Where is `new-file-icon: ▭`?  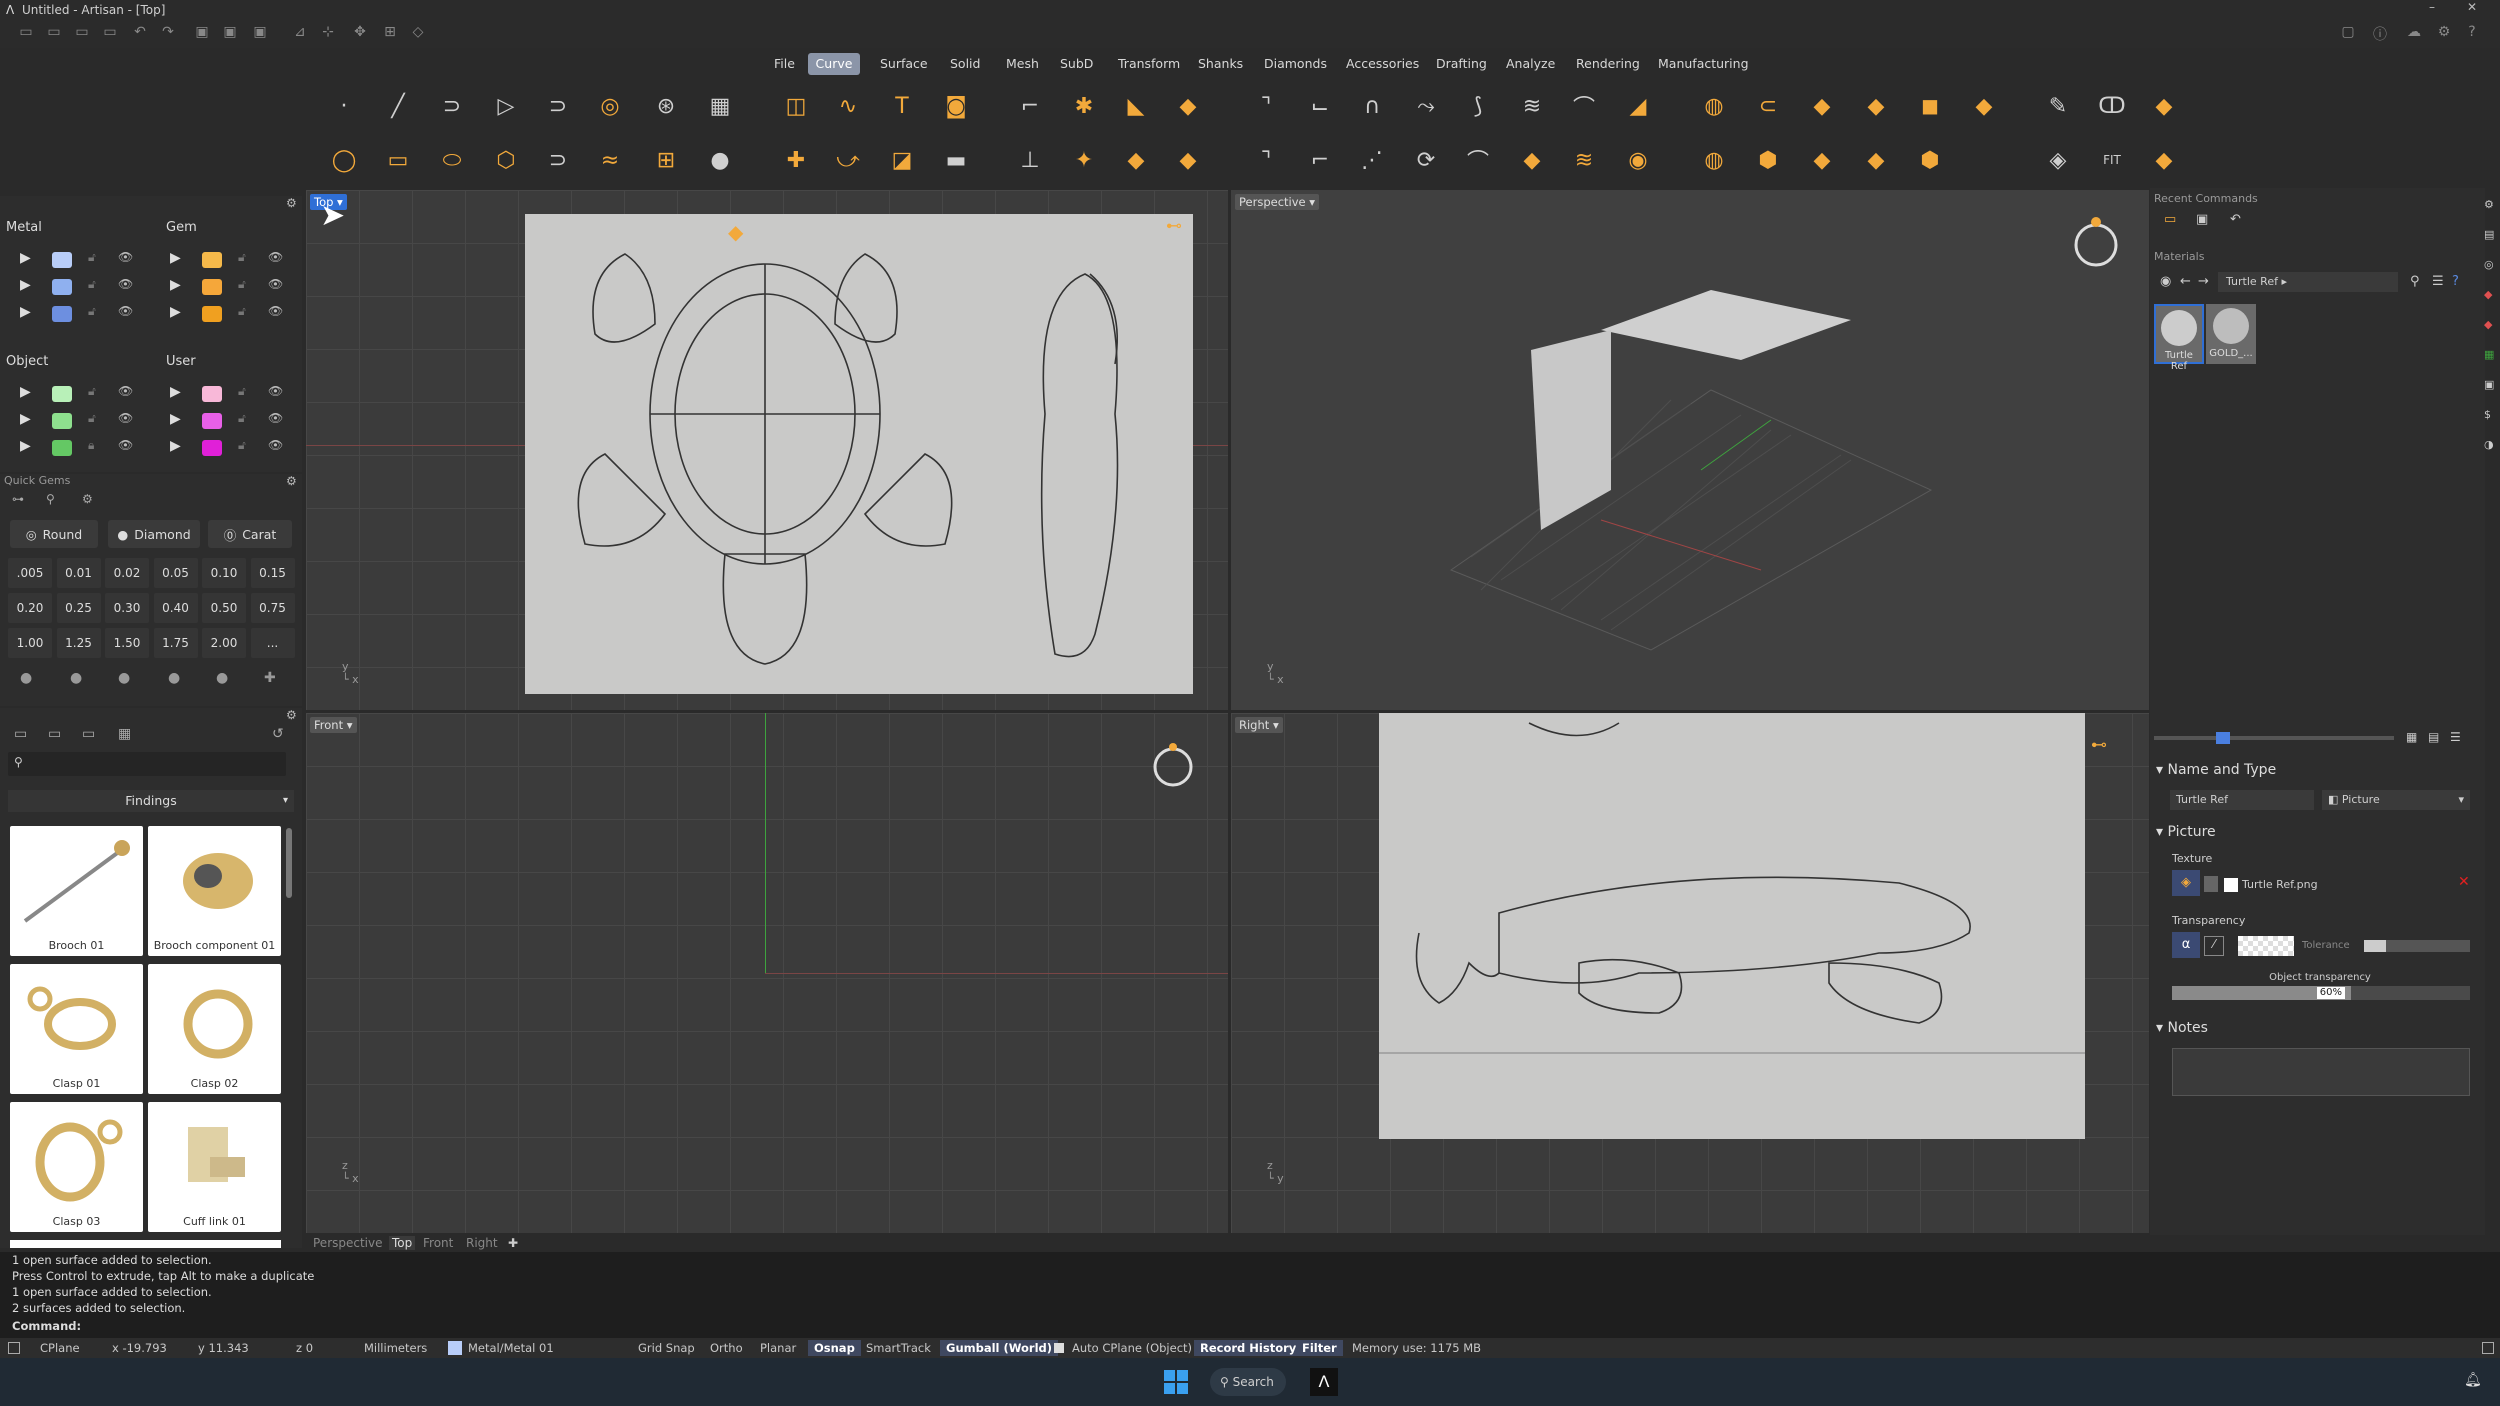
new-file-icon: ▭ is located at coordinates (26, 34).